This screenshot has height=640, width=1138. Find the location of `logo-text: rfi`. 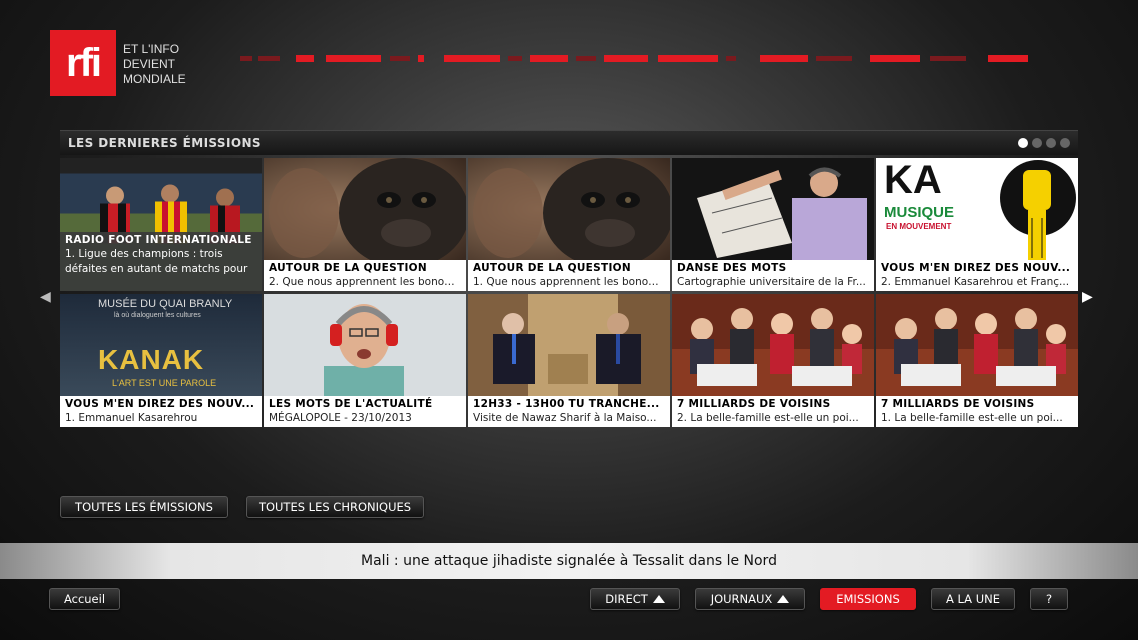

logo-text: rfi is located at coordinates (84, 63).